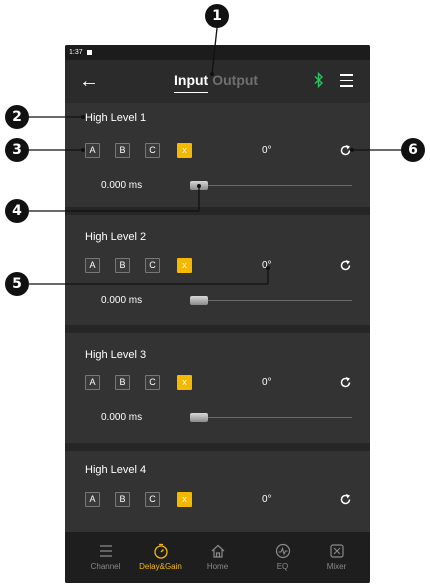  What do you see at coordinates (413, 150) in the screenshot?
I see `callout-6: 6` at bounding box center [413, 150].